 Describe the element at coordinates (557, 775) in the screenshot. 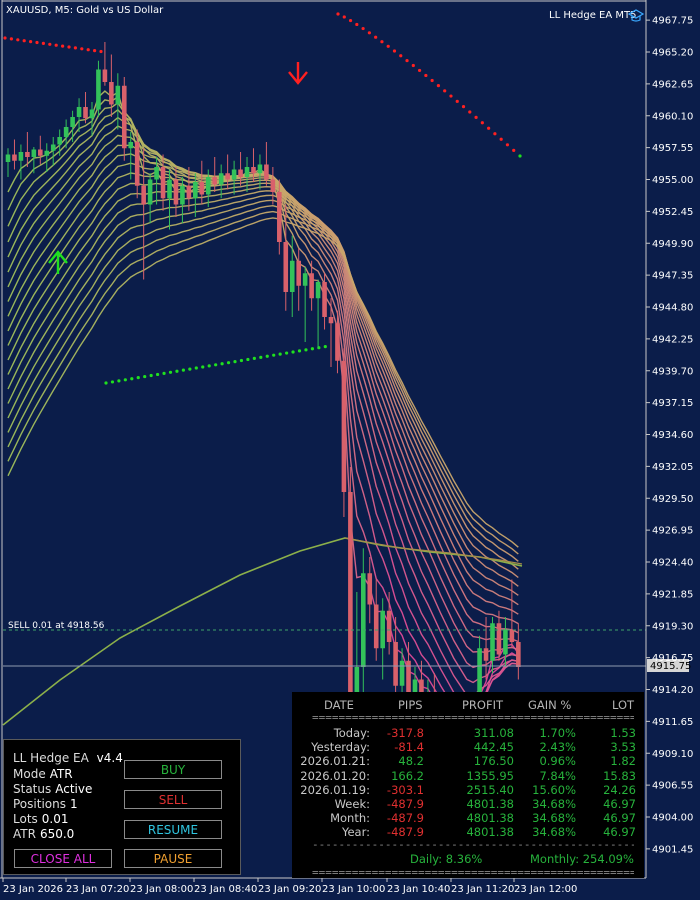

I see `stats-cell-gain: 7.84%` at that location.